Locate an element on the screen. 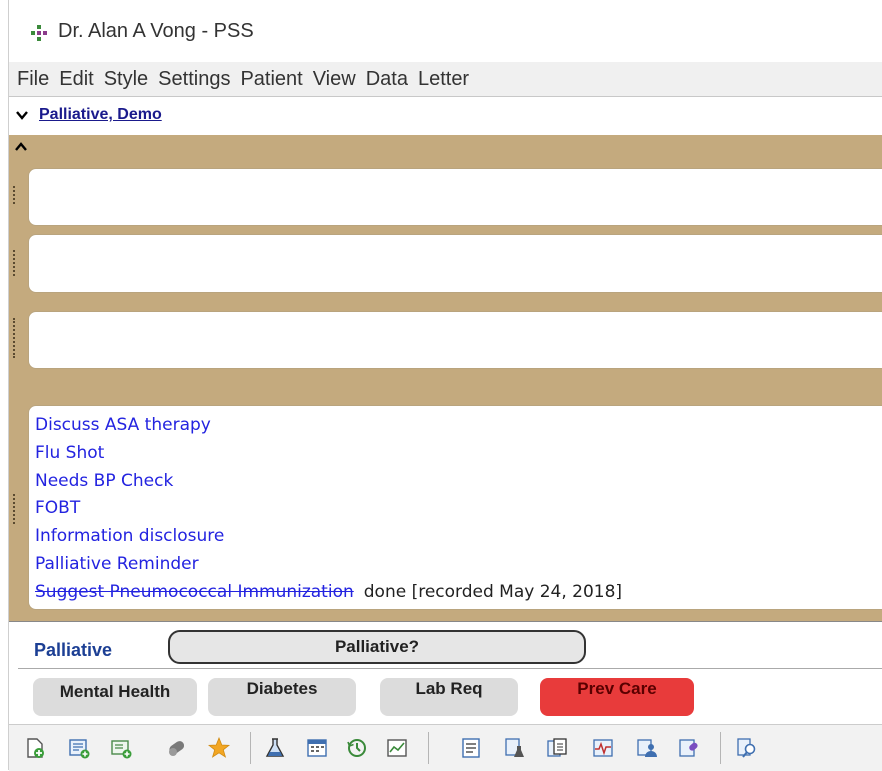  add-form-icon is located at coordinates (121, 748).